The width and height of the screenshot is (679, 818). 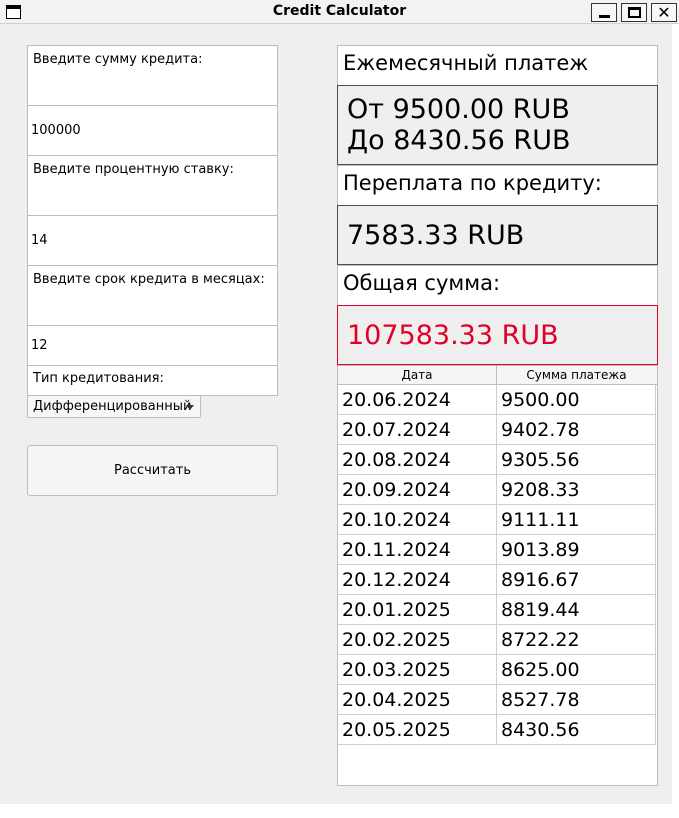 What do you see at coordinates (497, 185) in the screenshot?
I see `overpayment-label: Переплата по кредиту:` at bounding box center [497, 185].